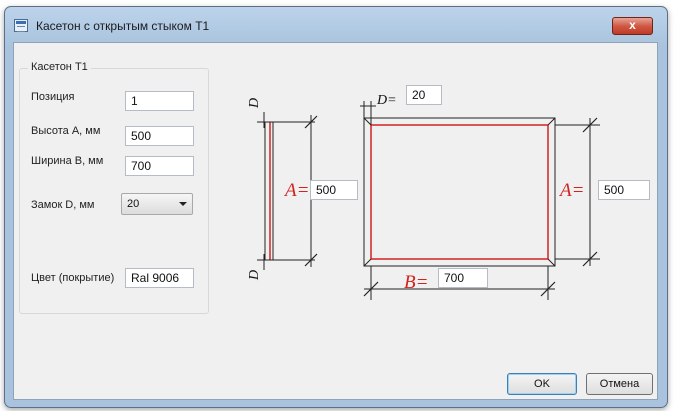 This screenshot has height=411, width=676. I want to click on front-d-value-box: 20, so click(424, 95).